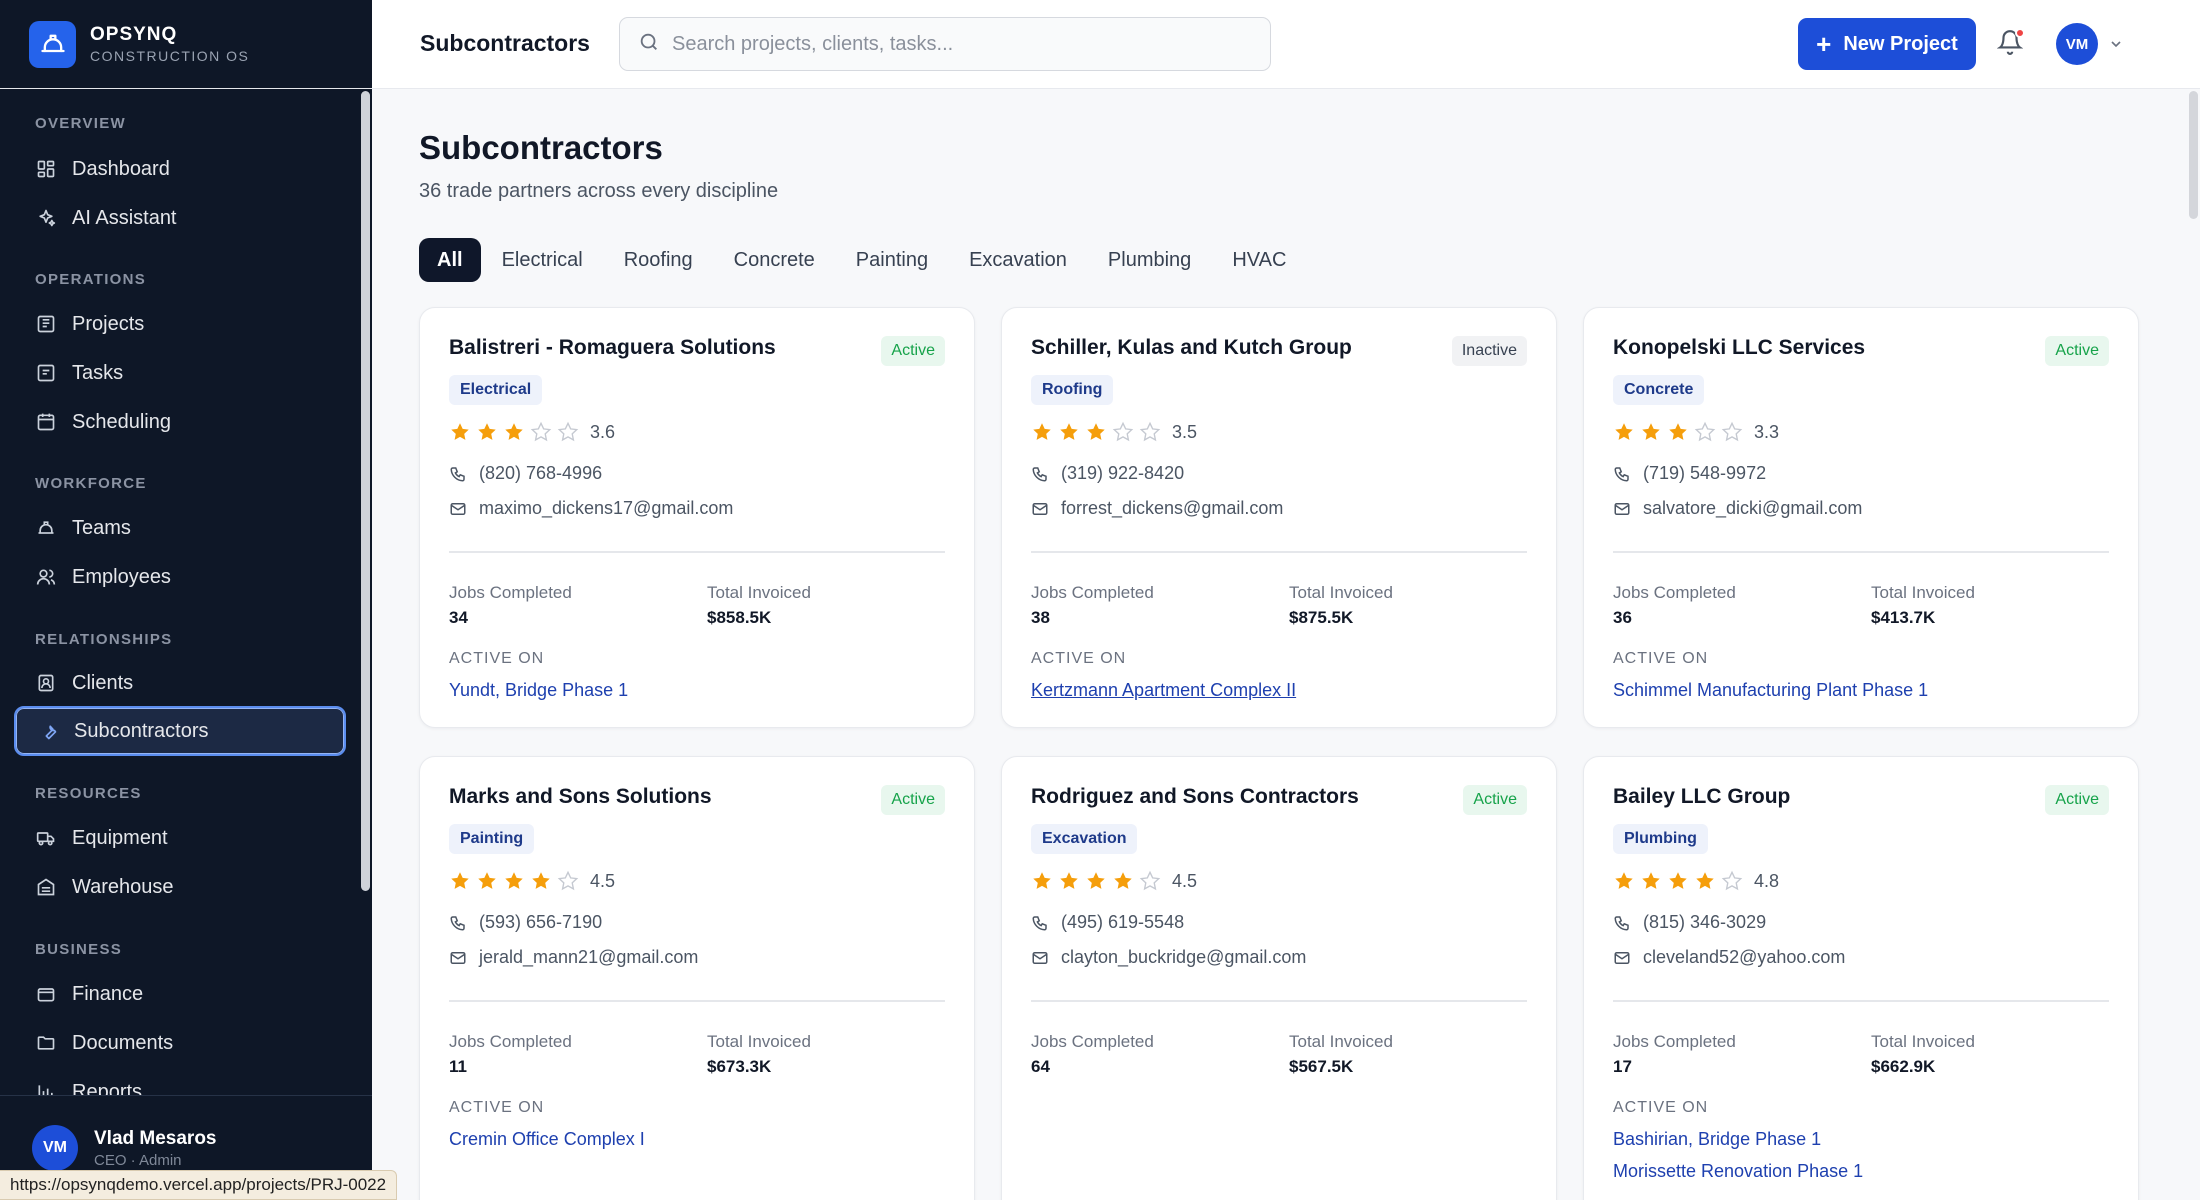 Image resolution: width=2200 pixels, height=1200 pixels. Describe the element at coordinates (1739, 348) in the screenshot. I see `subcontractor-name: Konopelski LLC Services` at that location.